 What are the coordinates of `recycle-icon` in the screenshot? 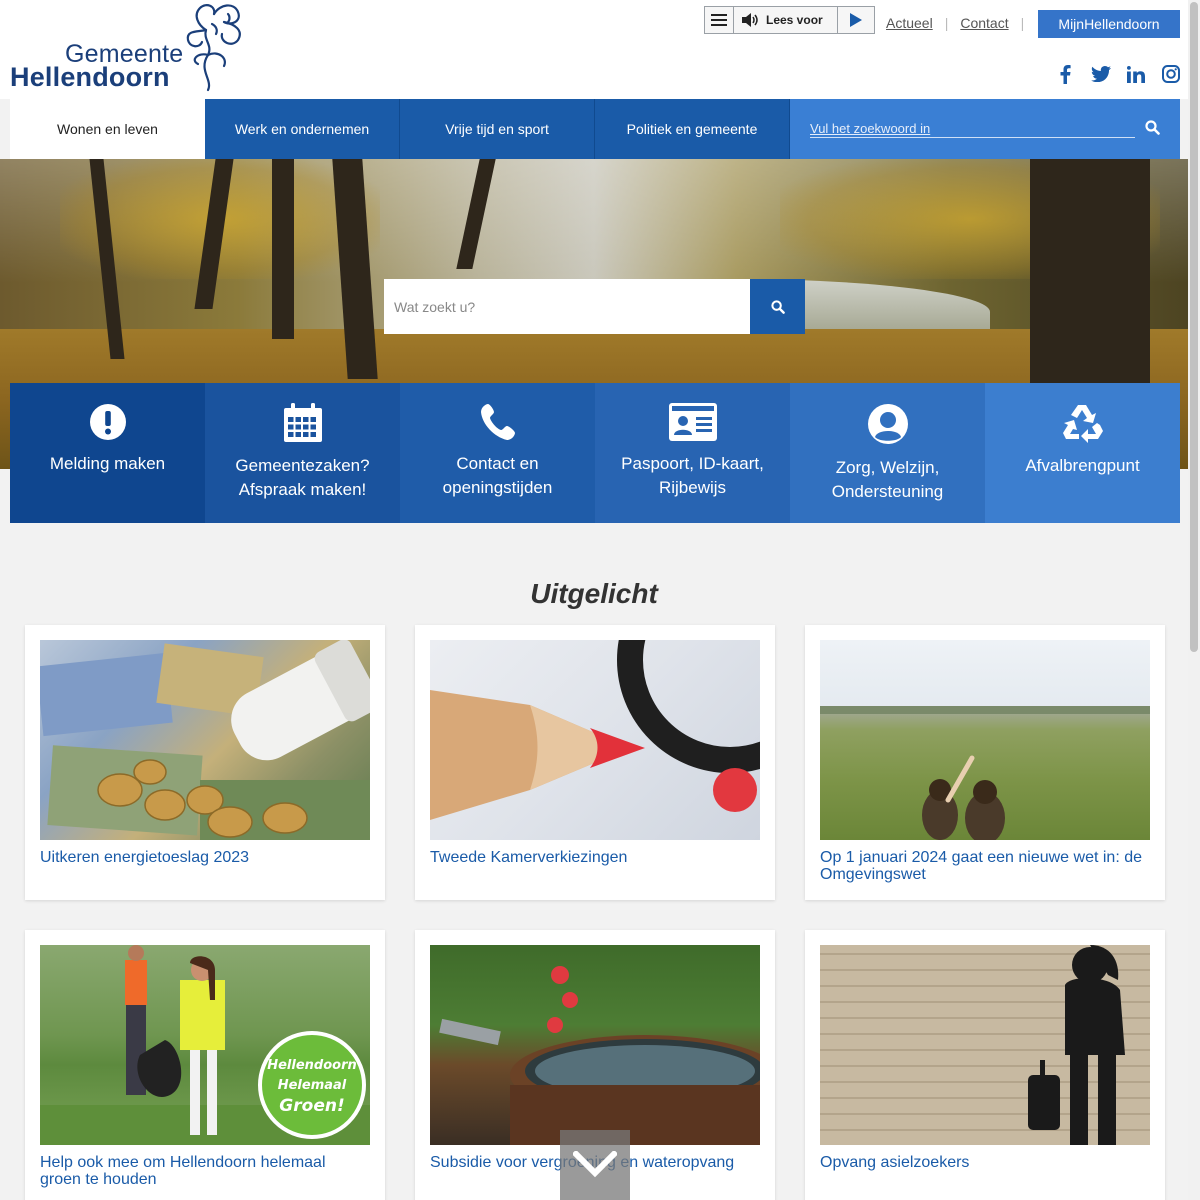 It's located at (1082, 424).